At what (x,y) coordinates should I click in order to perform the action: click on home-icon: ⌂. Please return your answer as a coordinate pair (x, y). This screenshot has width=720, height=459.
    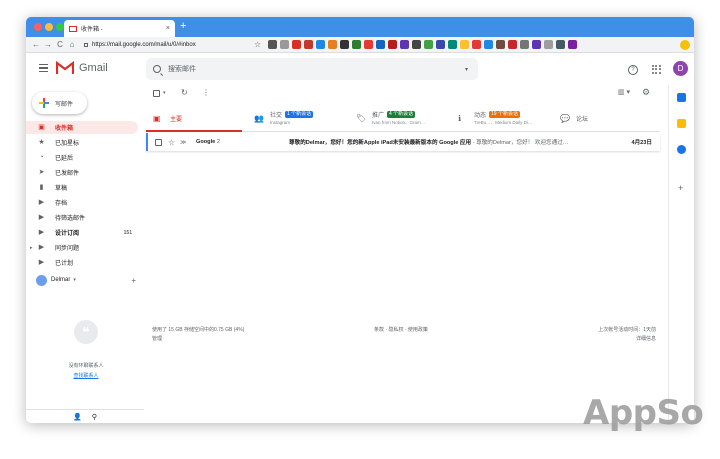
    Looking at the image, I should click on (72, 44).